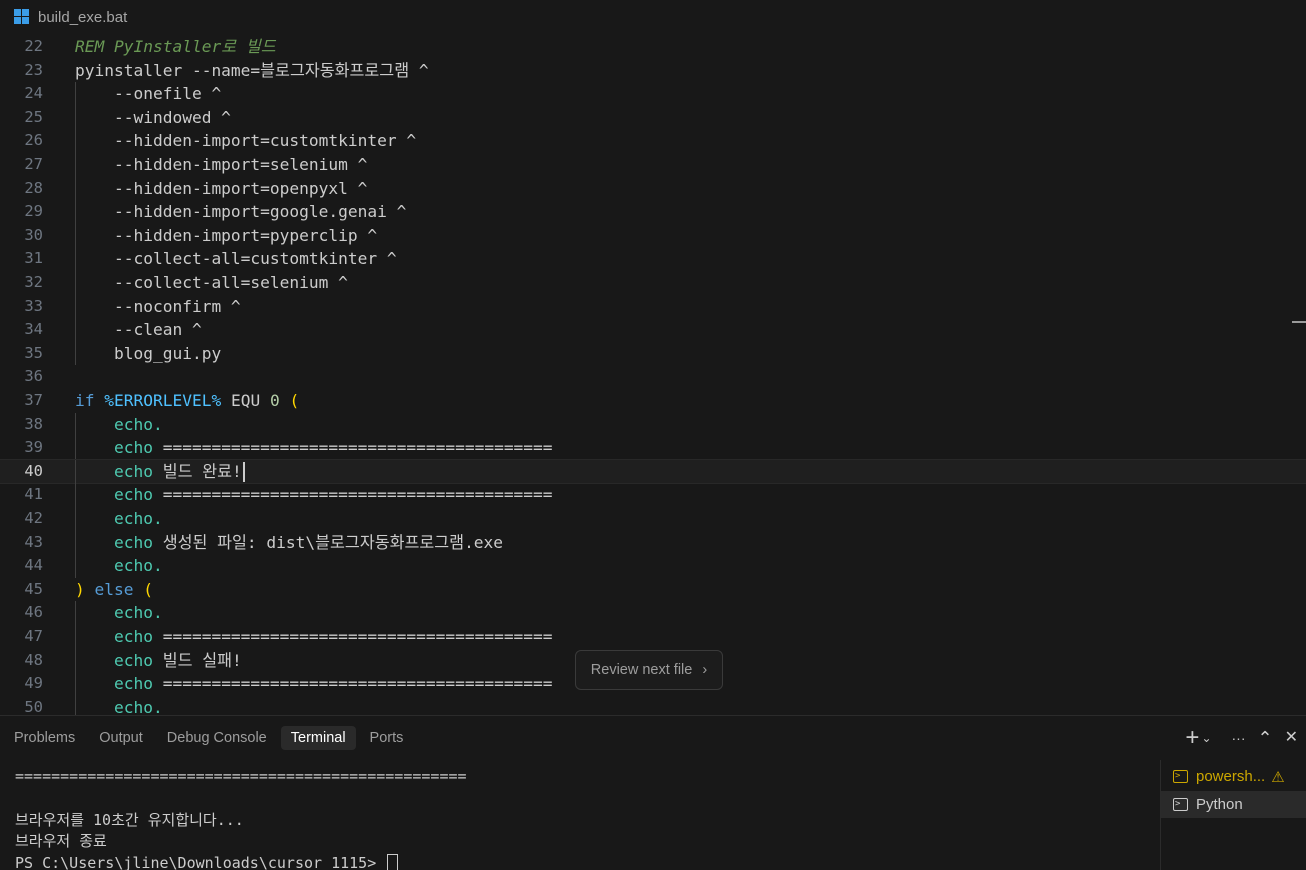 This screenshot has width=1306, height=870. Describe the element at coordinates (148, 94) in the screenshot. I see `code-text: --onefile ^` at that location.